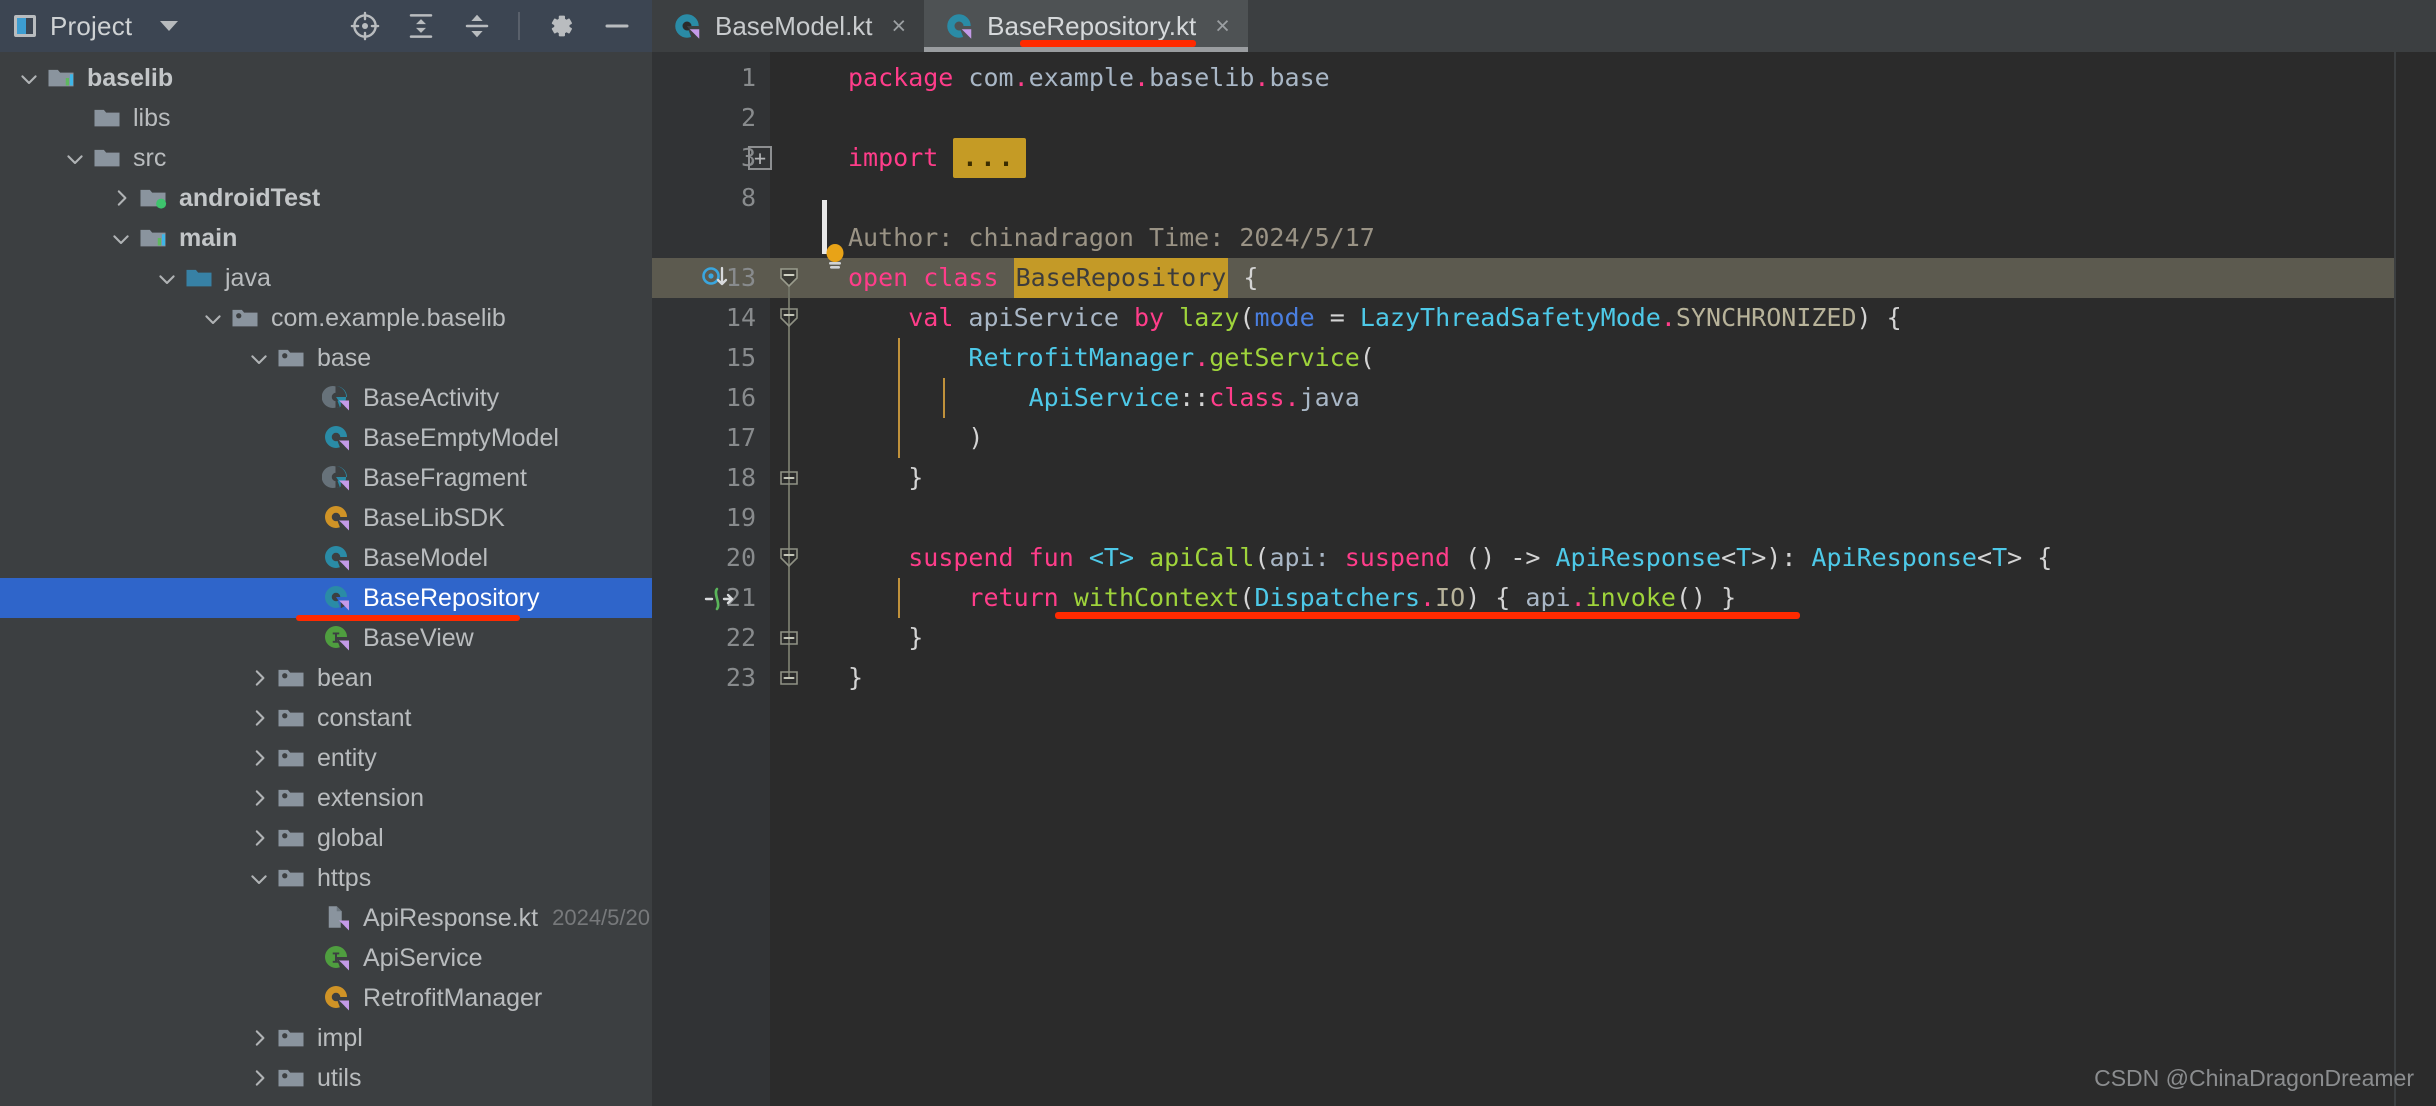  I want to click on settings-gear-icon, so click(561, 26).